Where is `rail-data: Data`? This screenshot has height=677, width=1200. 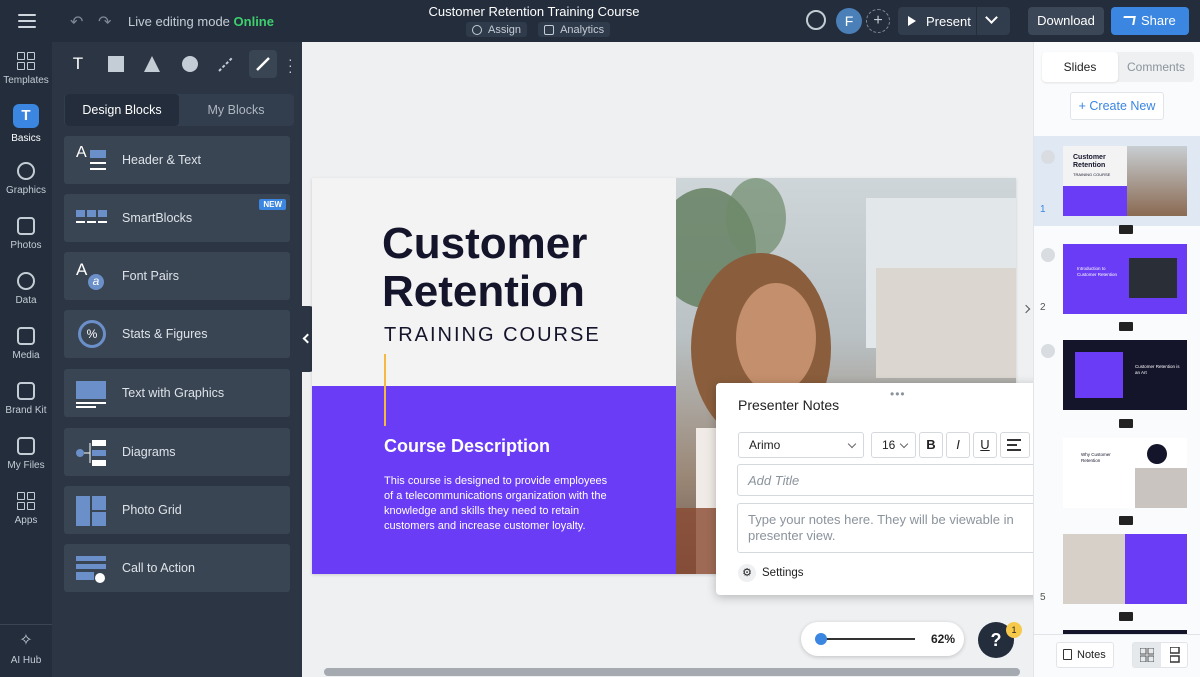
rail-data: Data is located at coordinates (26, 289).